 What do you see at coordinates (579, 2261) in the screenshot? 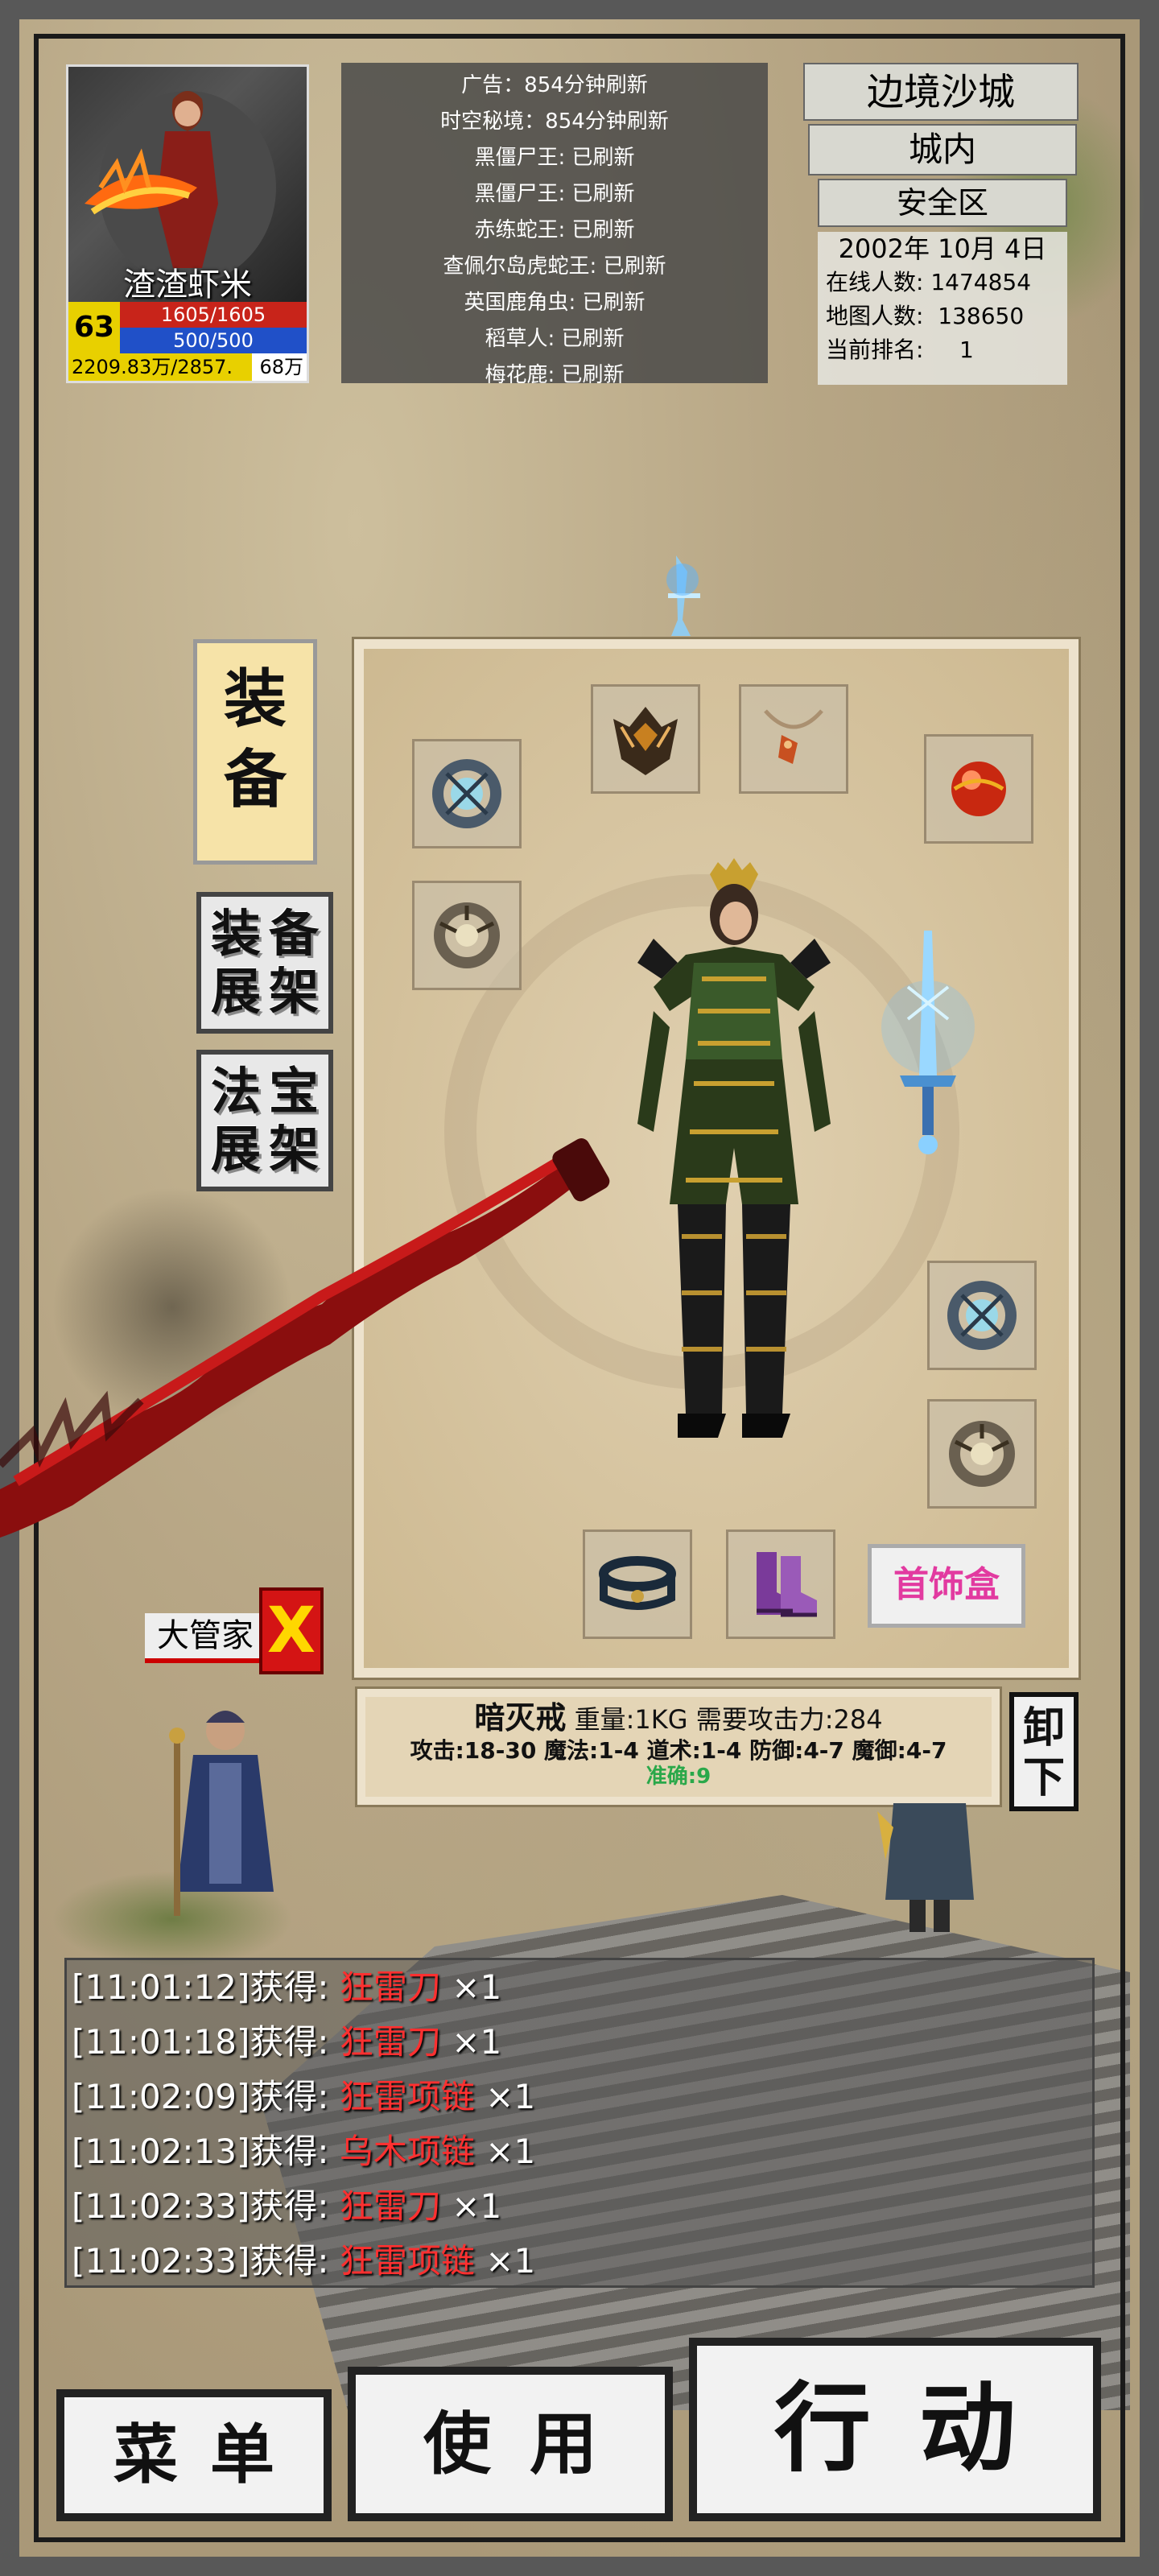
I see `log-entry: [11:02:33]获得: 狂雷项链 ×1` at bounding box center [579, 2261].